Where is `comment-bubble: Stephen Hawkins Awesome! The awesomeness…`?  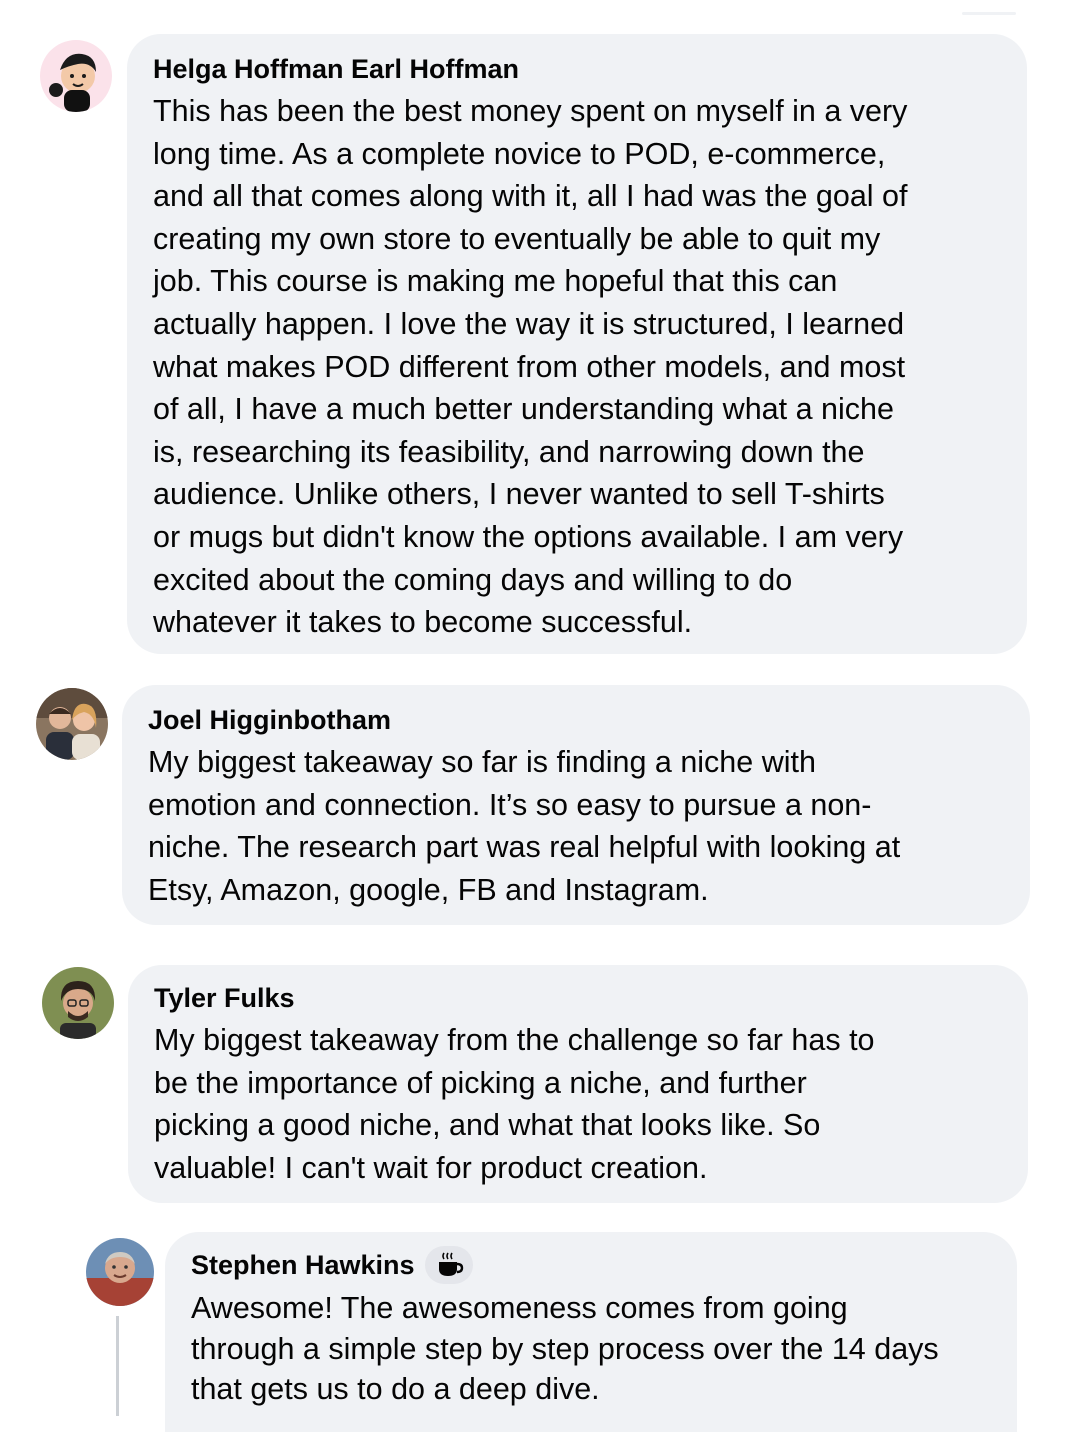
comment-bubble: Stephen Hawkins Awesome! The awesomeness… is located at coordinates (591, 1332).